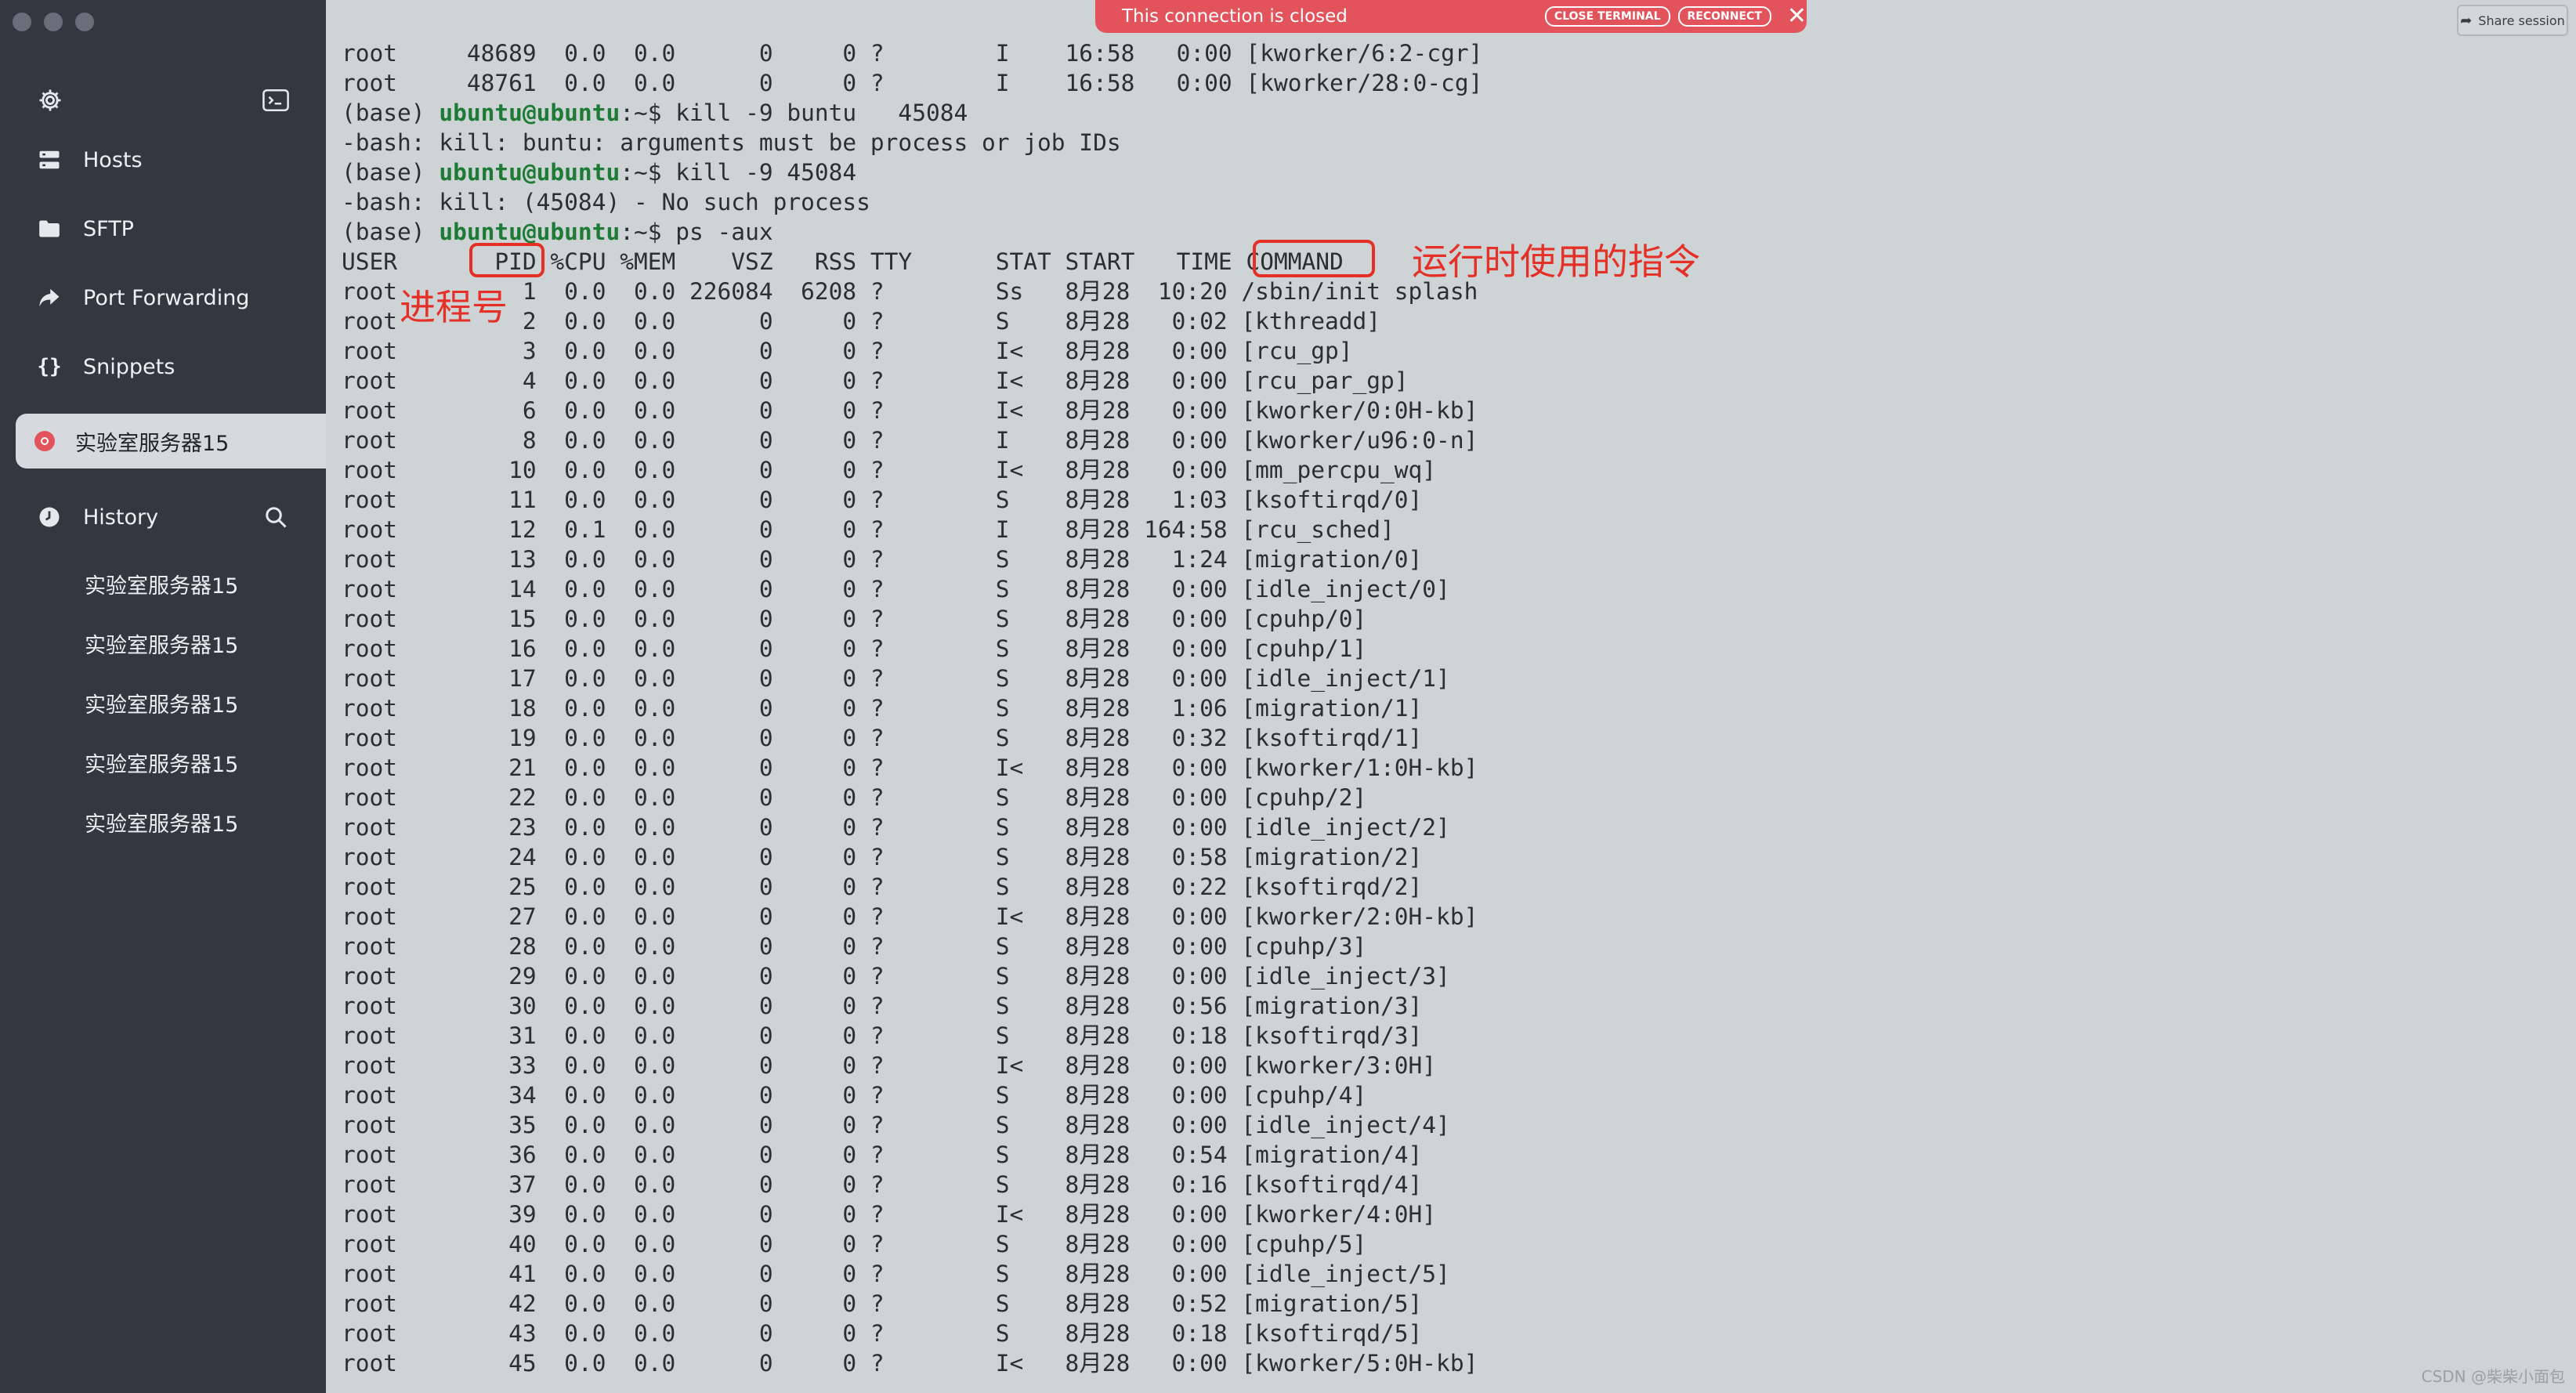 Image resolution: width=2576 pixels, height=1393 pixels. I want to click on terminal-line: (base) ubuntu@ubuntu:~$ kill -9 45084, so click(912, 172).